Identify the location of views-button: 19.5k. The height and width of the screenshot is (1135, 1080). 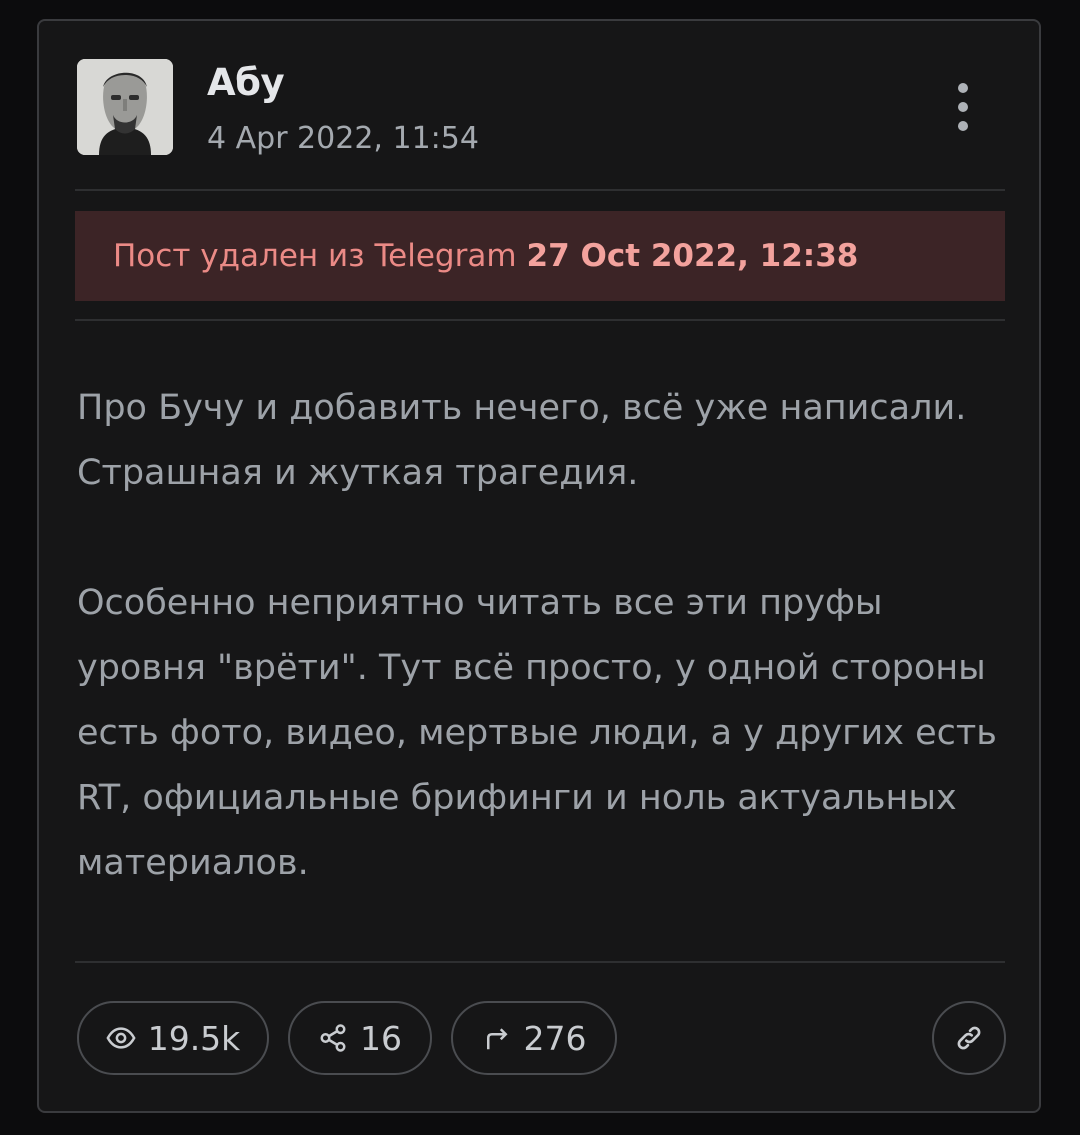
(173, 1038).